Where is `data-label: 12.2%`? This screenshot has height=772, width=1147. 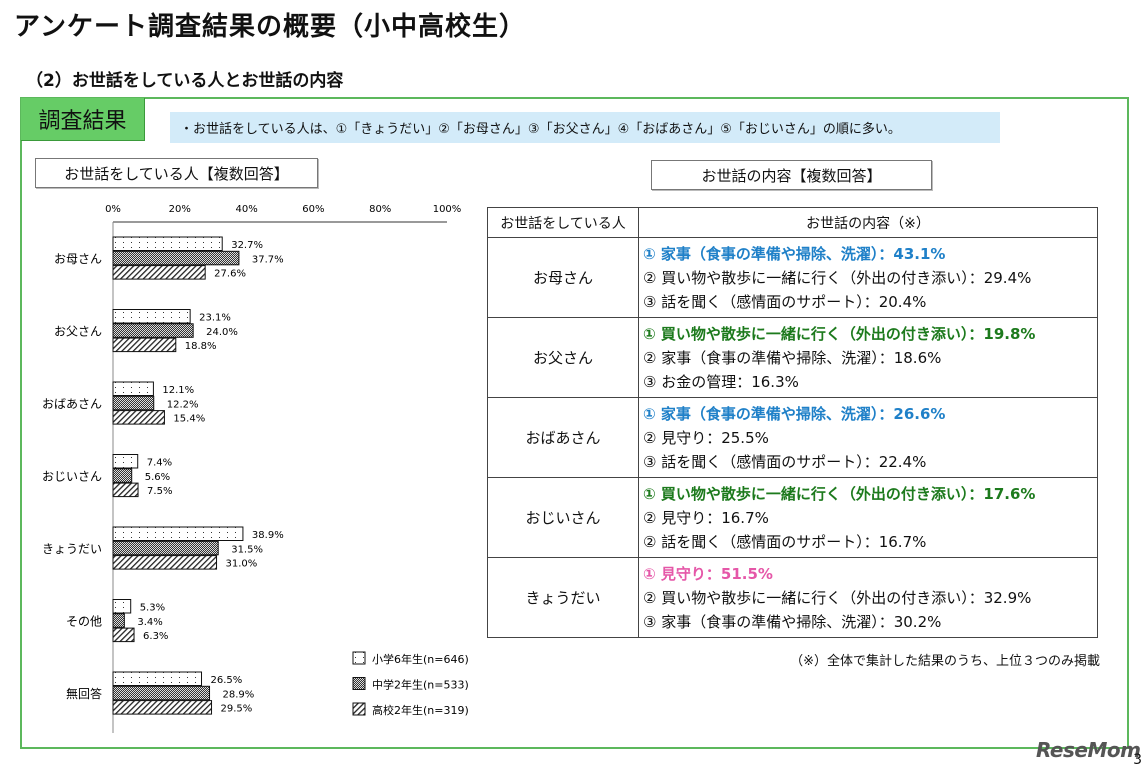
data-label: 12.2% is located at coordinates (183, 404).